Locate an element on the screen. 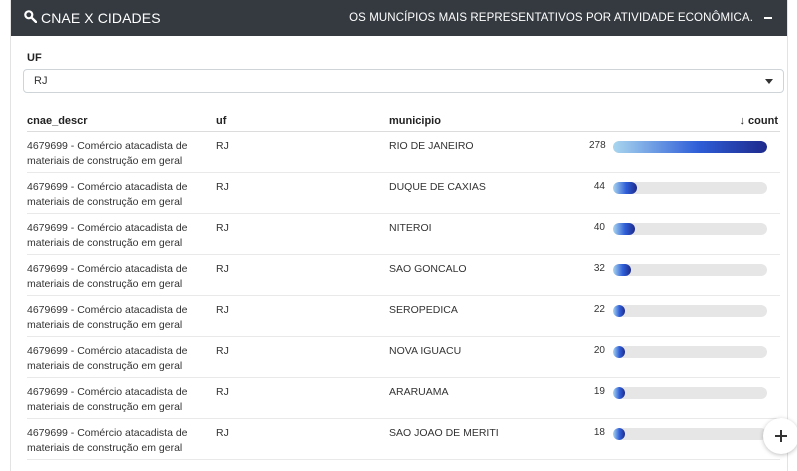 The width and height of the screenshot is (797, 471). column-header-uf: uf is located at coordinates (302, 121).